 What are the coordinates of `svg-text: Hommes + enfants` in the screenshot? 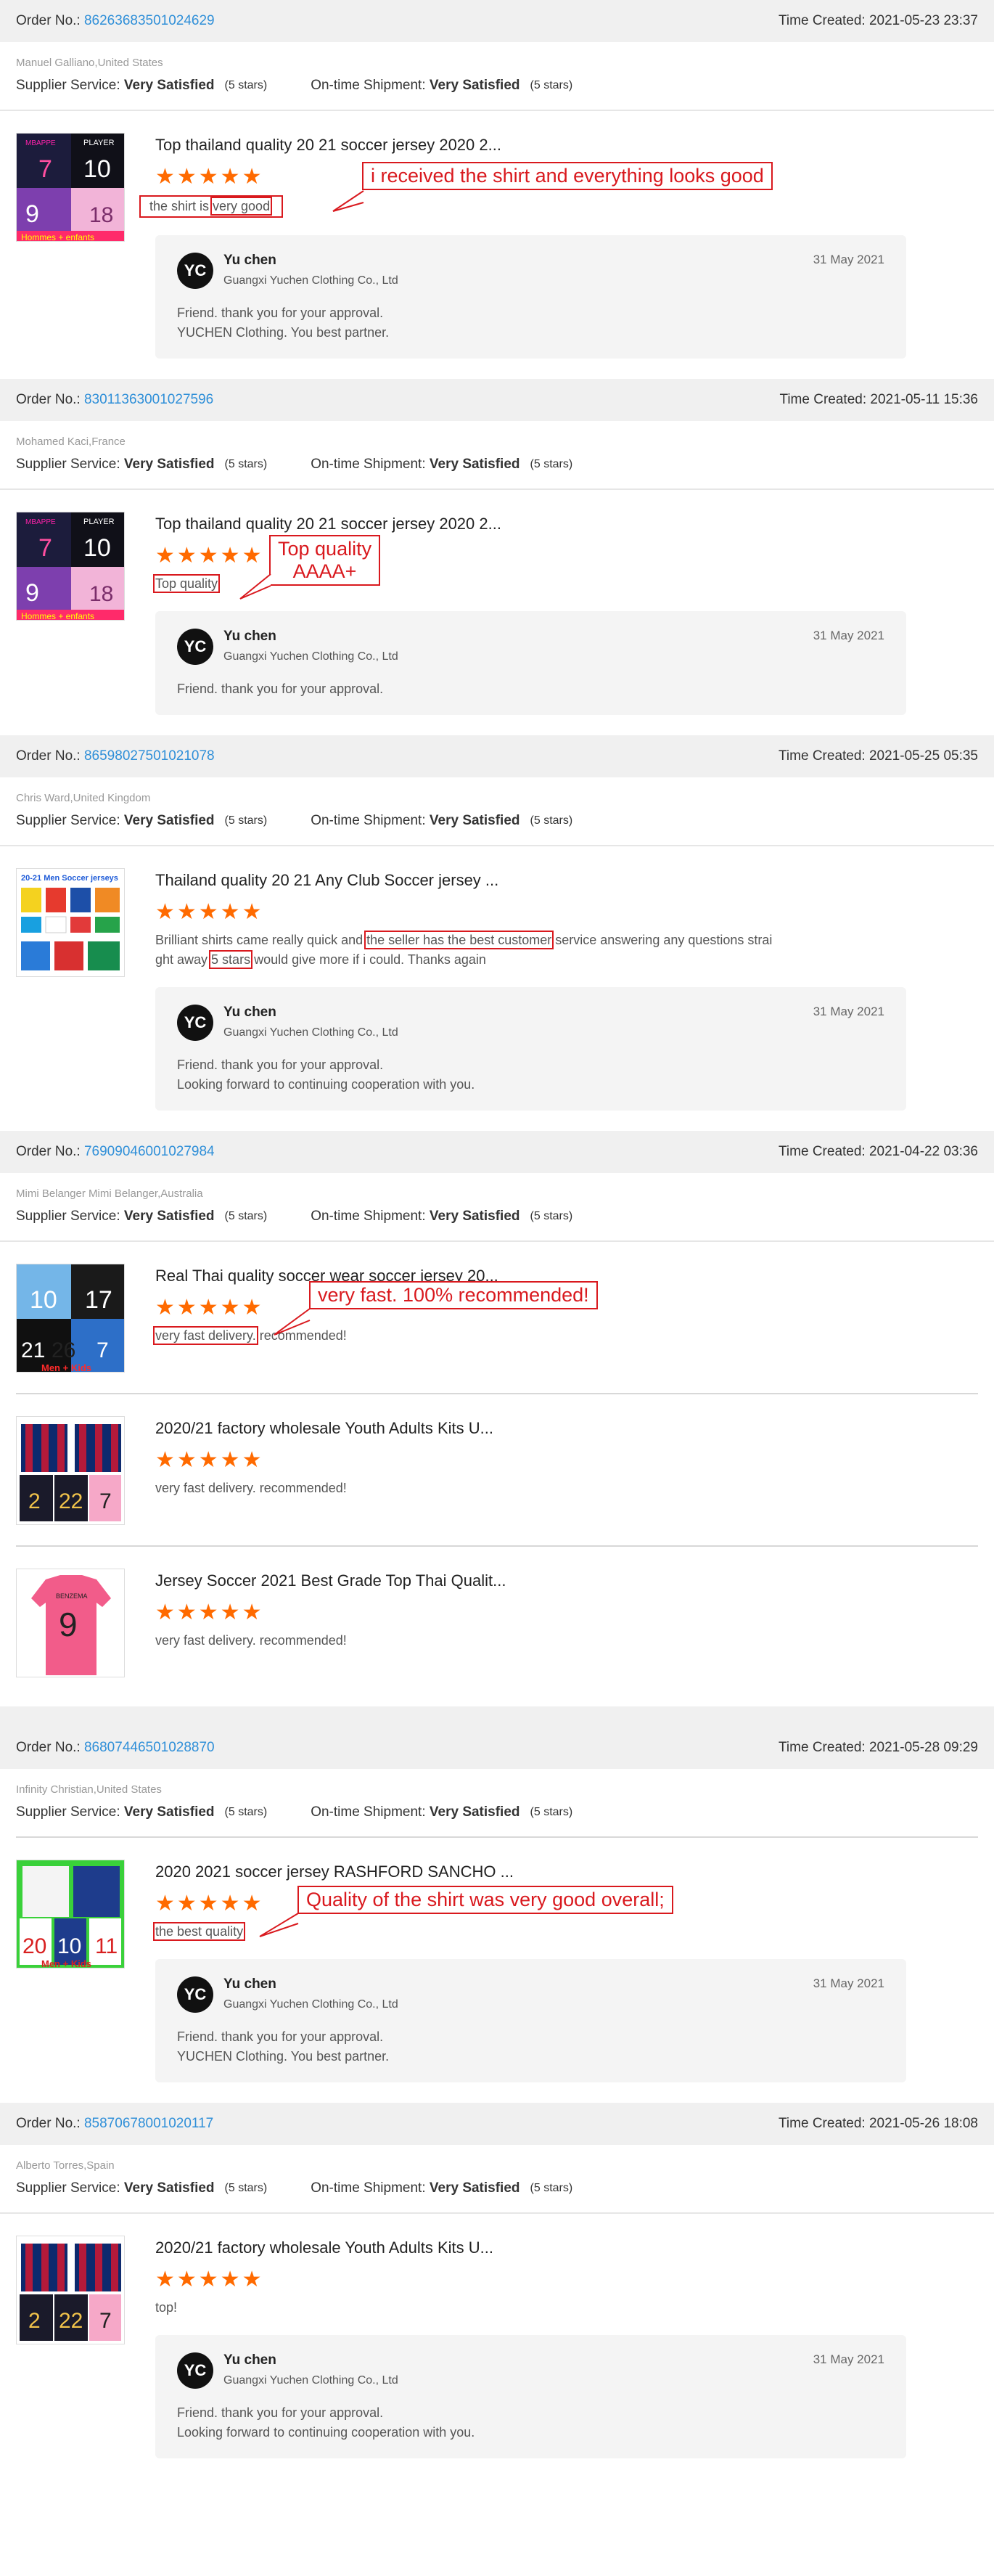 It's located at (58, 237).